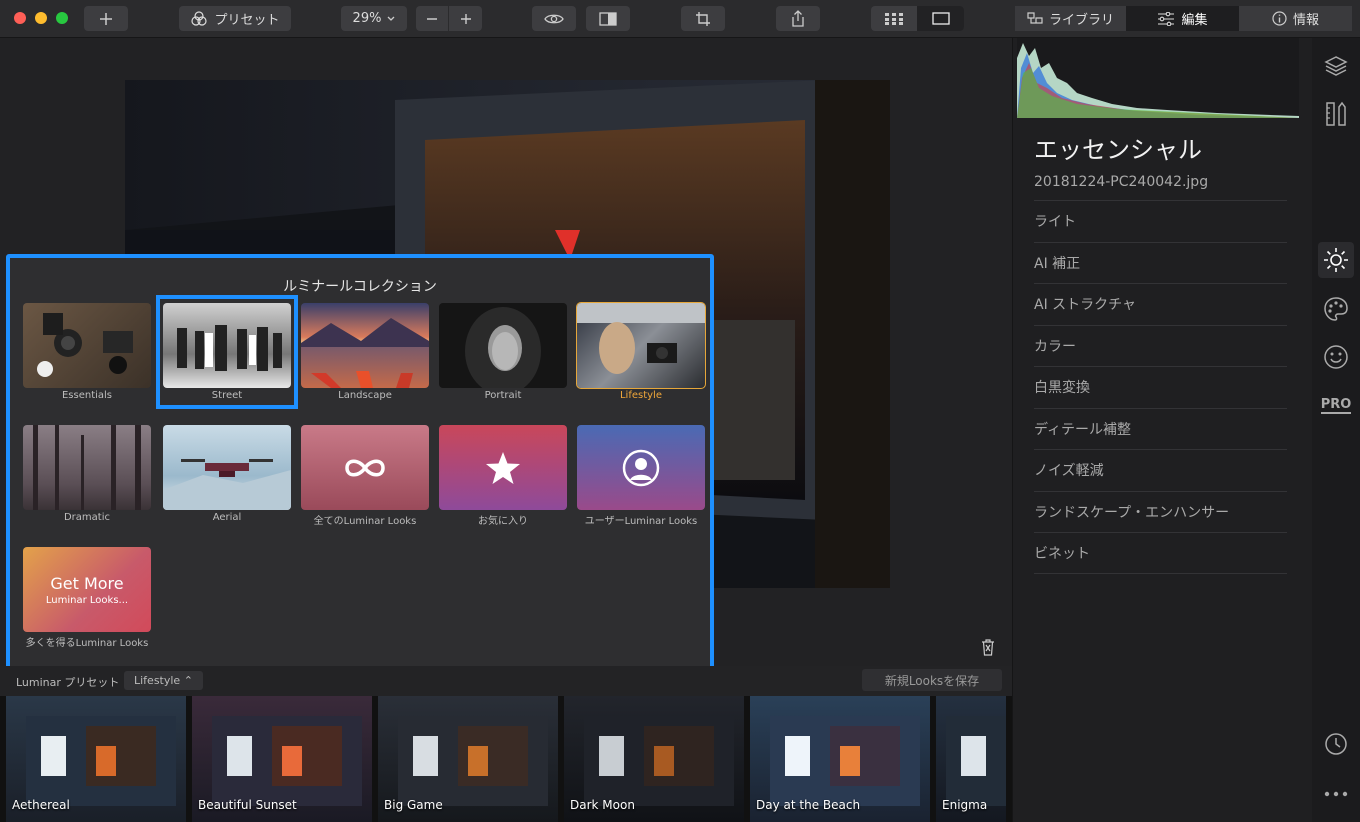 The height and width of the screenshot is (822, 1360). I want to click on canvas-tools-button, so click(1336, 114).